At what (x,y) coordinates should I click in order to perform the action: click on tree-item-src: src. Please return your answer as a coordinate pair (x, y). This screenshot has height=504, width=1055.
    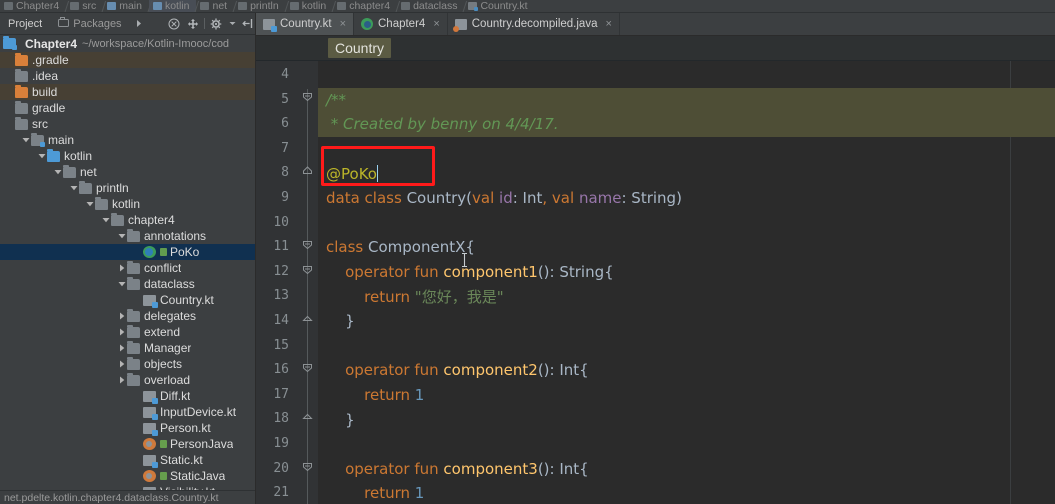
    Looking at the image, I should click on (127, 124).